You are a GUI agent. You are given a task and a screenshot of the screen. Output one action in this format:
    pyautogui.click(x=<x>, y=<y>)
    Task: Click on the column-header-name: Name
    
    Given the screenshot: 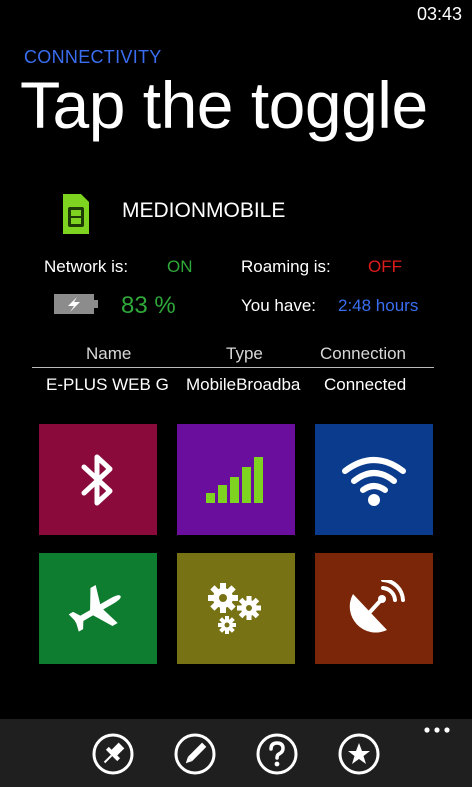 What is the action you would take?
    pyautogui.click(x=109, y=353)
    